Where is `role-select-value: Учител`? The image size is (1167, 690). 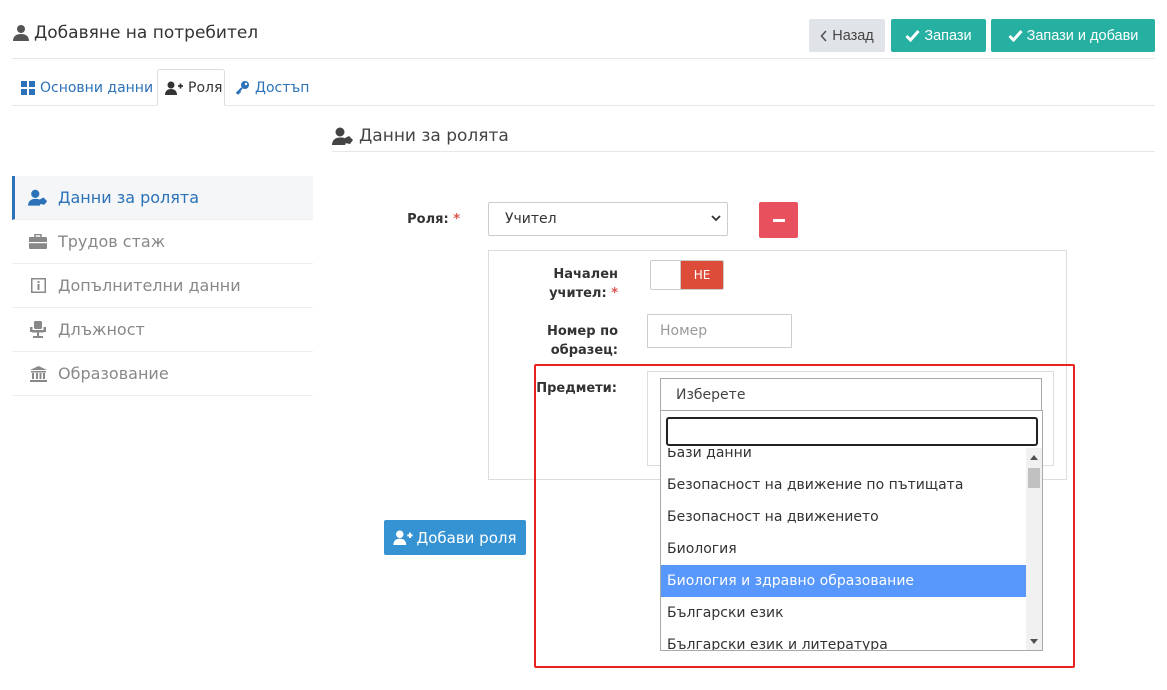 role-select-value: Учител is located at coordinates (531, 219).